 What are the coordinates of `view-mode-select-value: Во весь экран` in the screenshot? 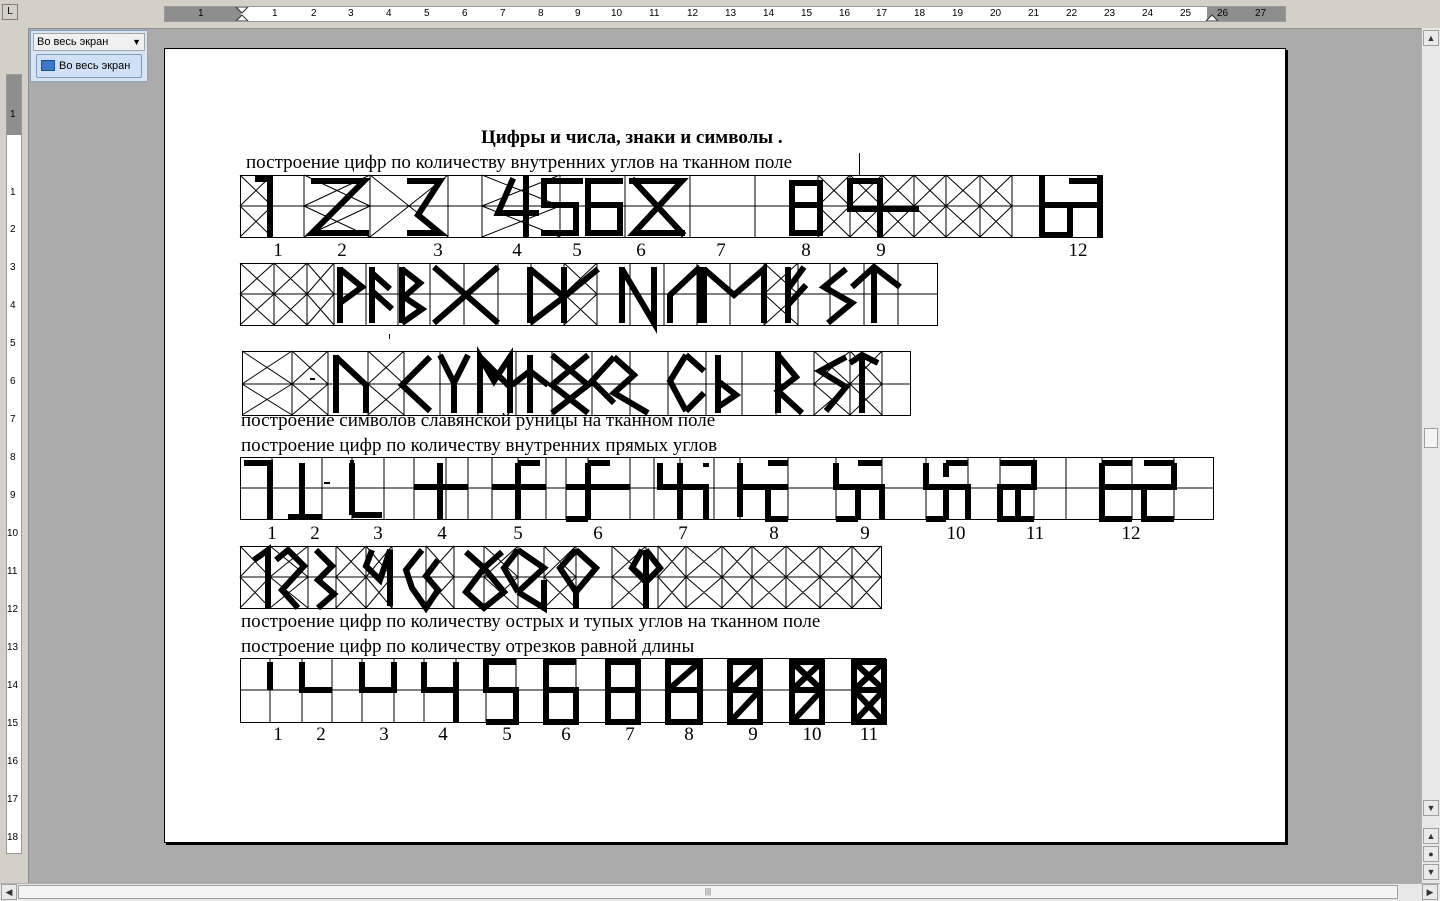 It's located at (73, 42).